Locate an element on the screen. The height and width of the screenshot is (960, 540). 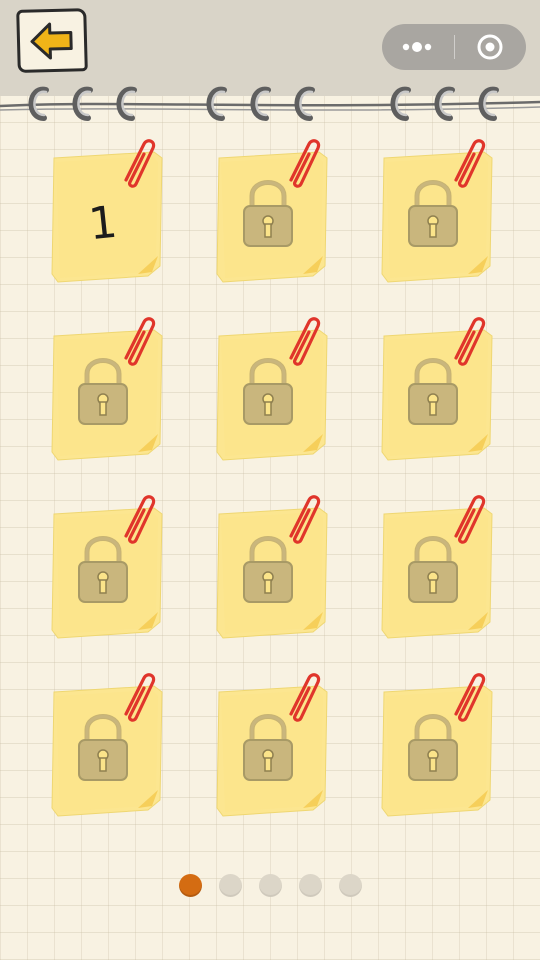
level-number: 1 is located at coordinates (103, 223).